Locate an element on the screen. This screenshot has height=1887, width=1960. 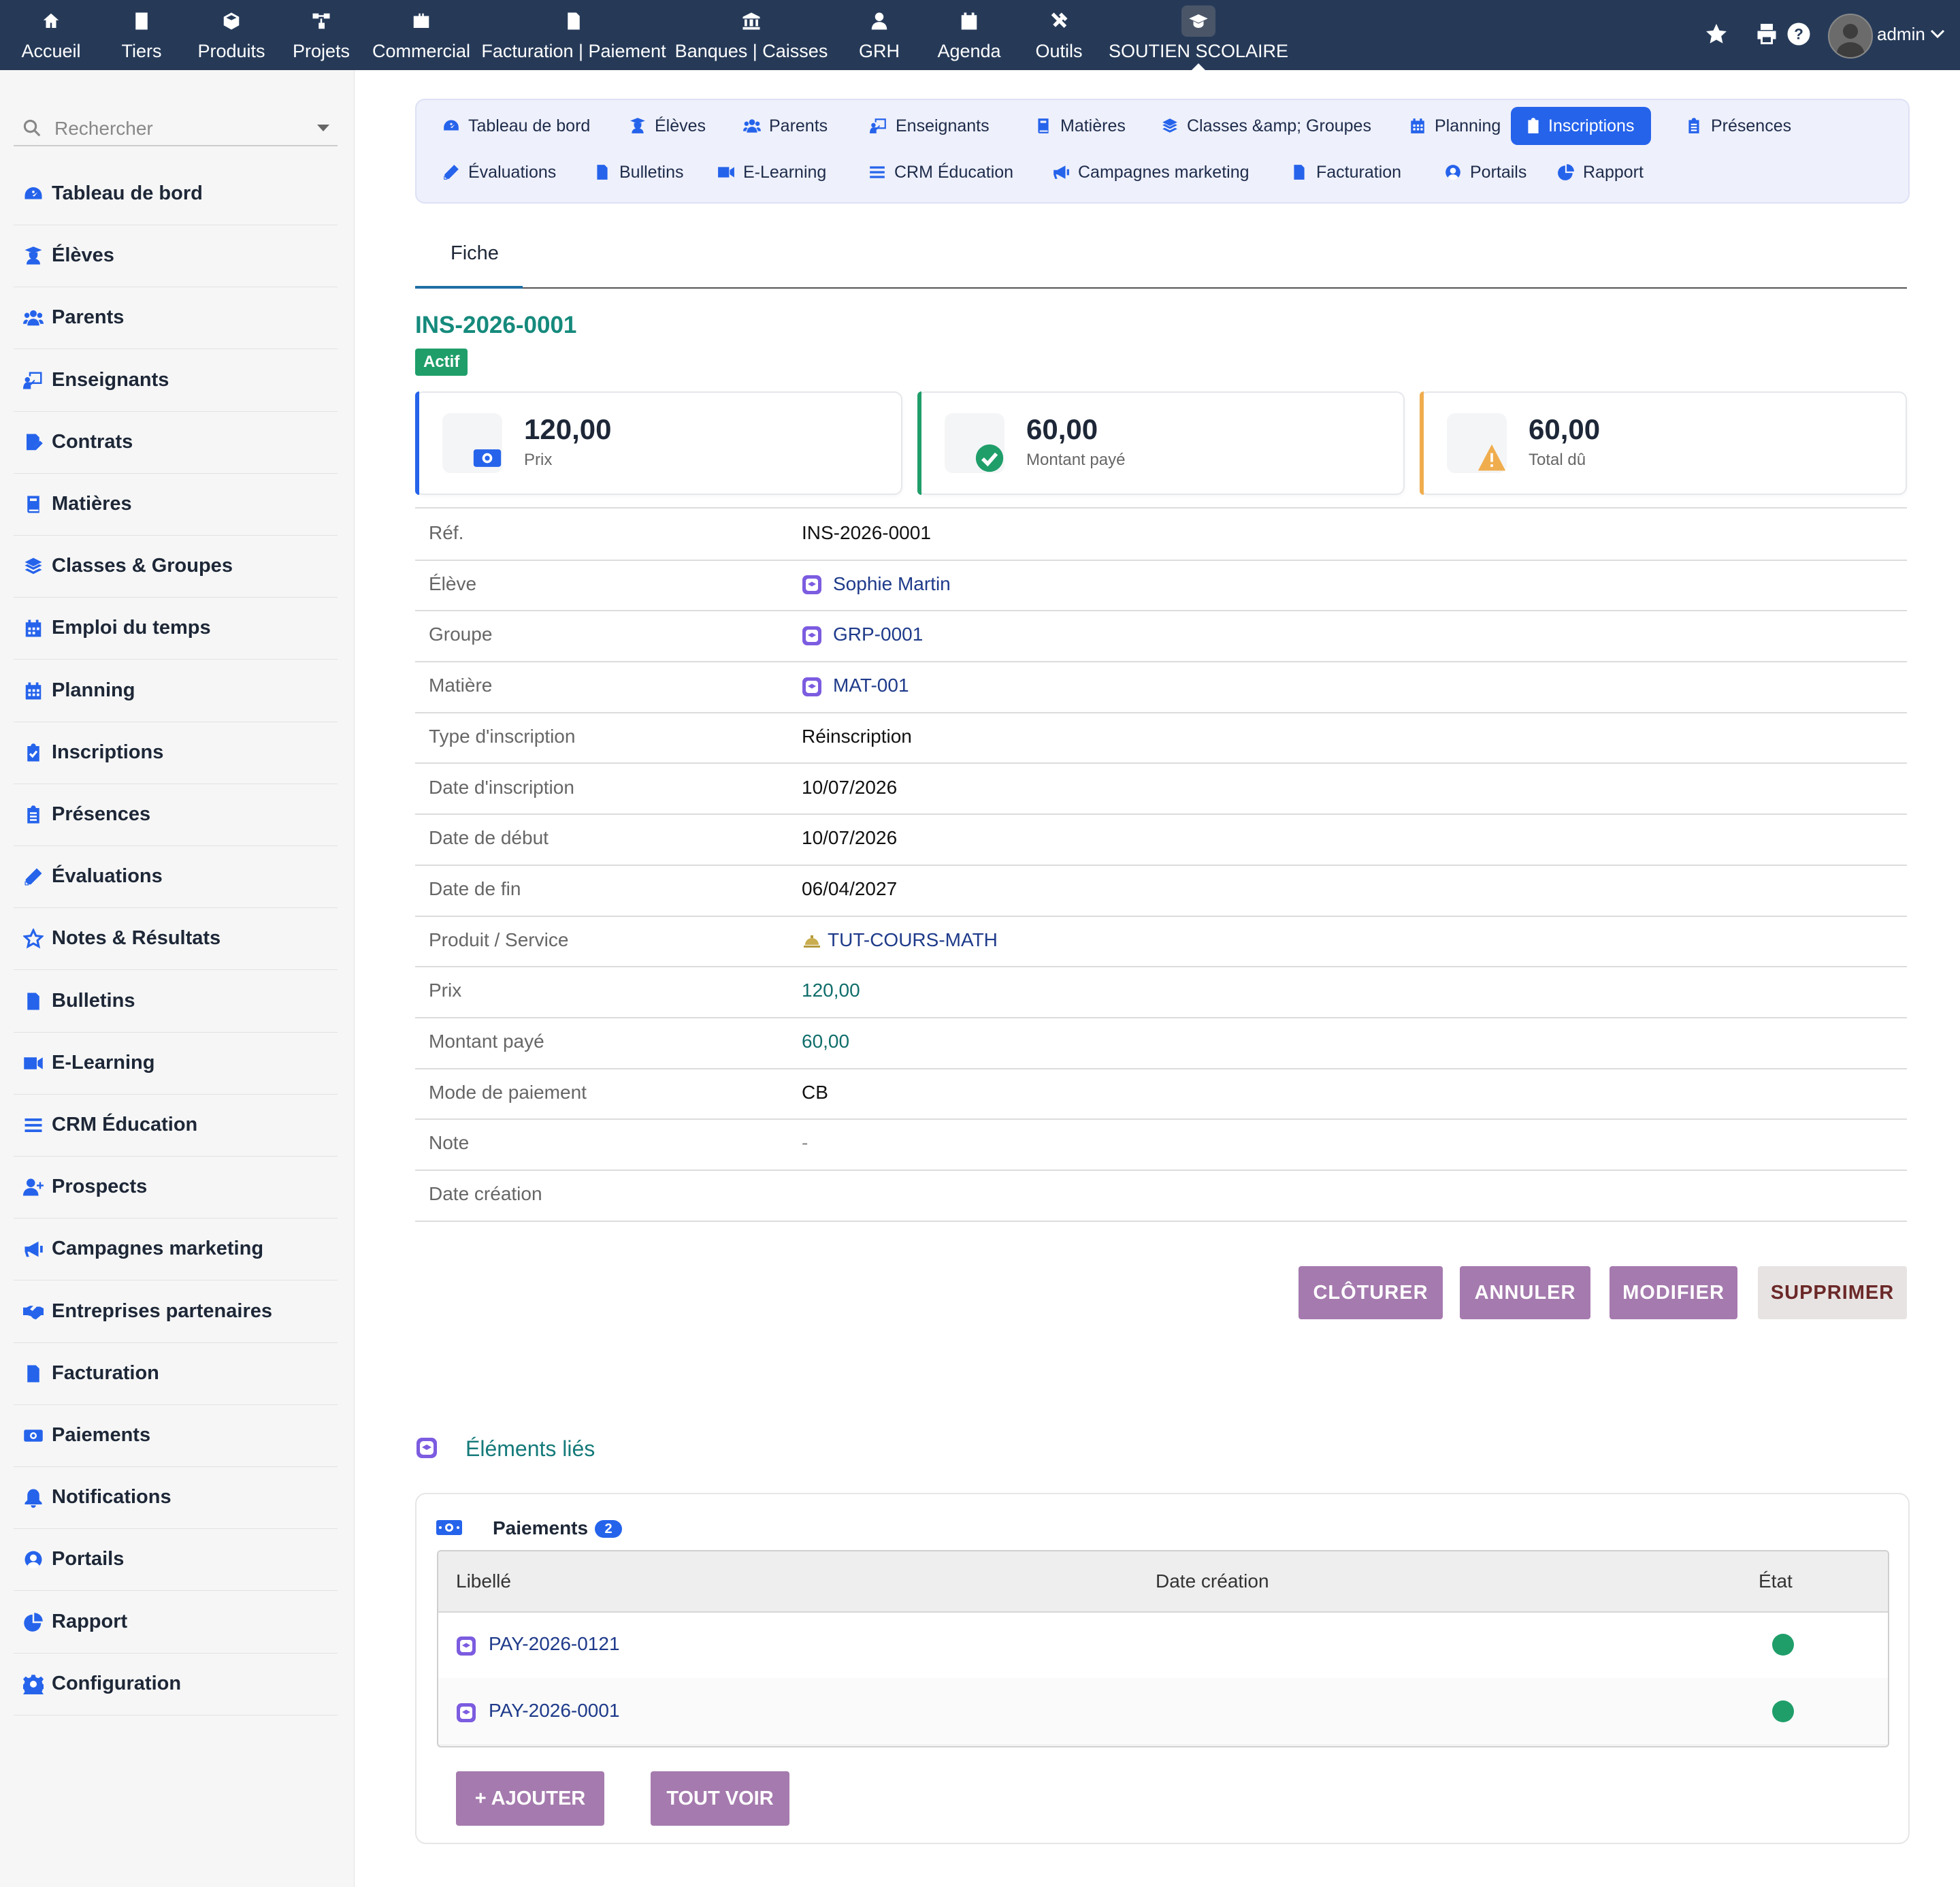
card-value: 60,00 is located at coordinates (1062, 429).